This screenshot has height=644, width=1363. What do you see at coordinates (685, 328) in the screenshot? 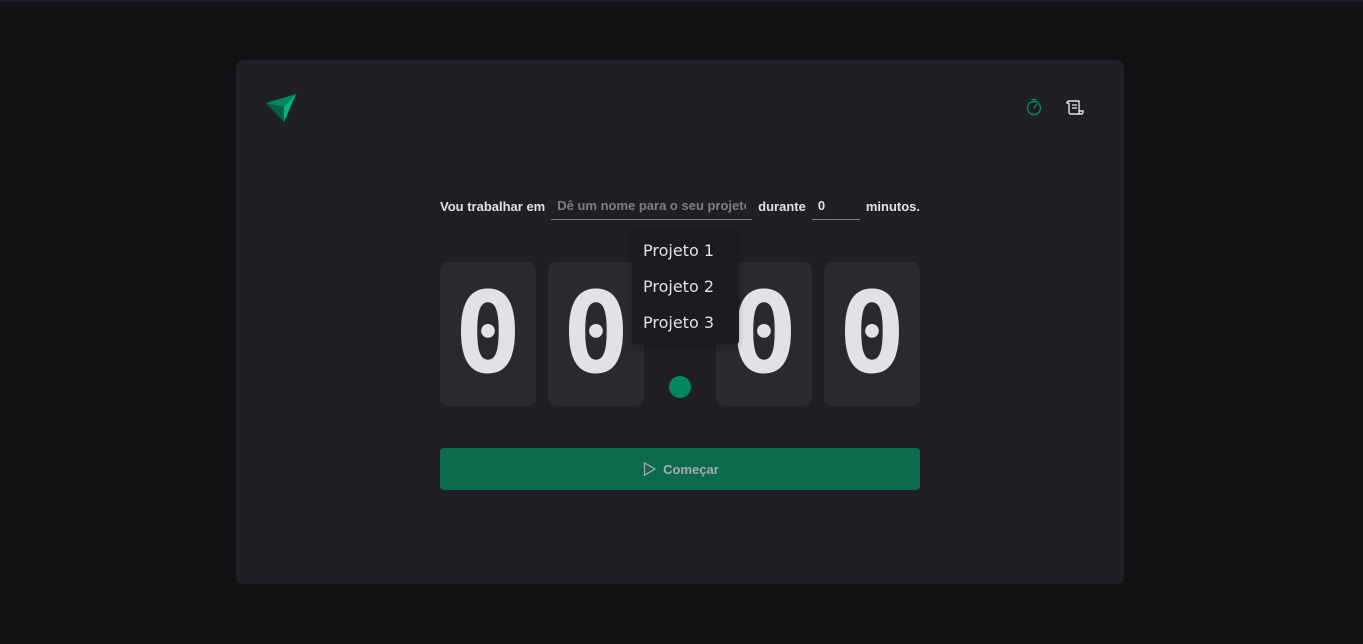
I see `suggestion-item: Projeto 3` at bounding box center [685, 328].